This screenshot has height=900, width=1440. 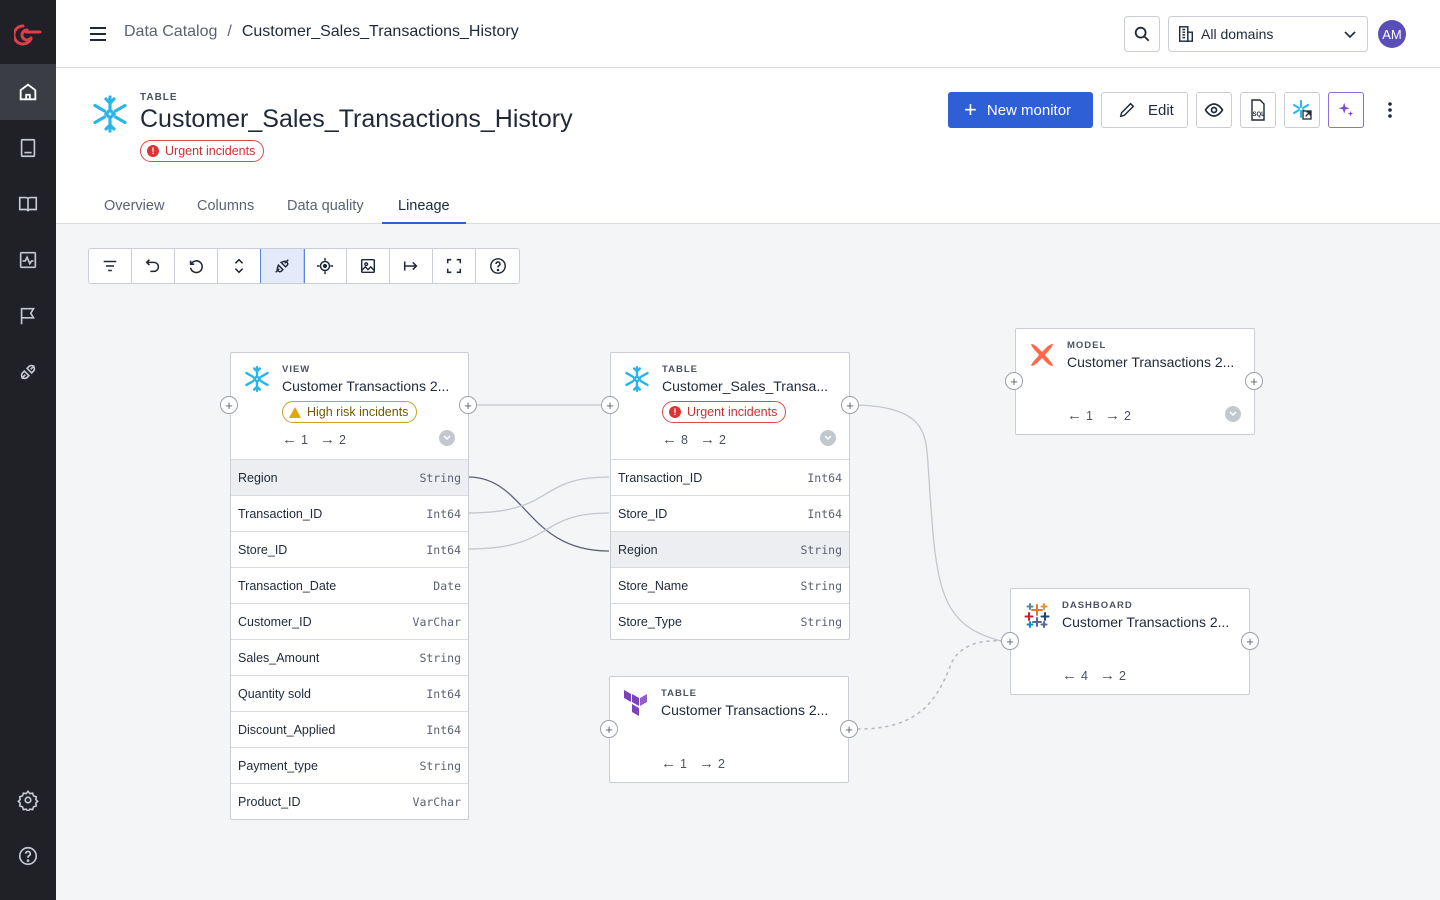 I want to click on node-counts: ← 1 → 2, so click(x=314, y=439).